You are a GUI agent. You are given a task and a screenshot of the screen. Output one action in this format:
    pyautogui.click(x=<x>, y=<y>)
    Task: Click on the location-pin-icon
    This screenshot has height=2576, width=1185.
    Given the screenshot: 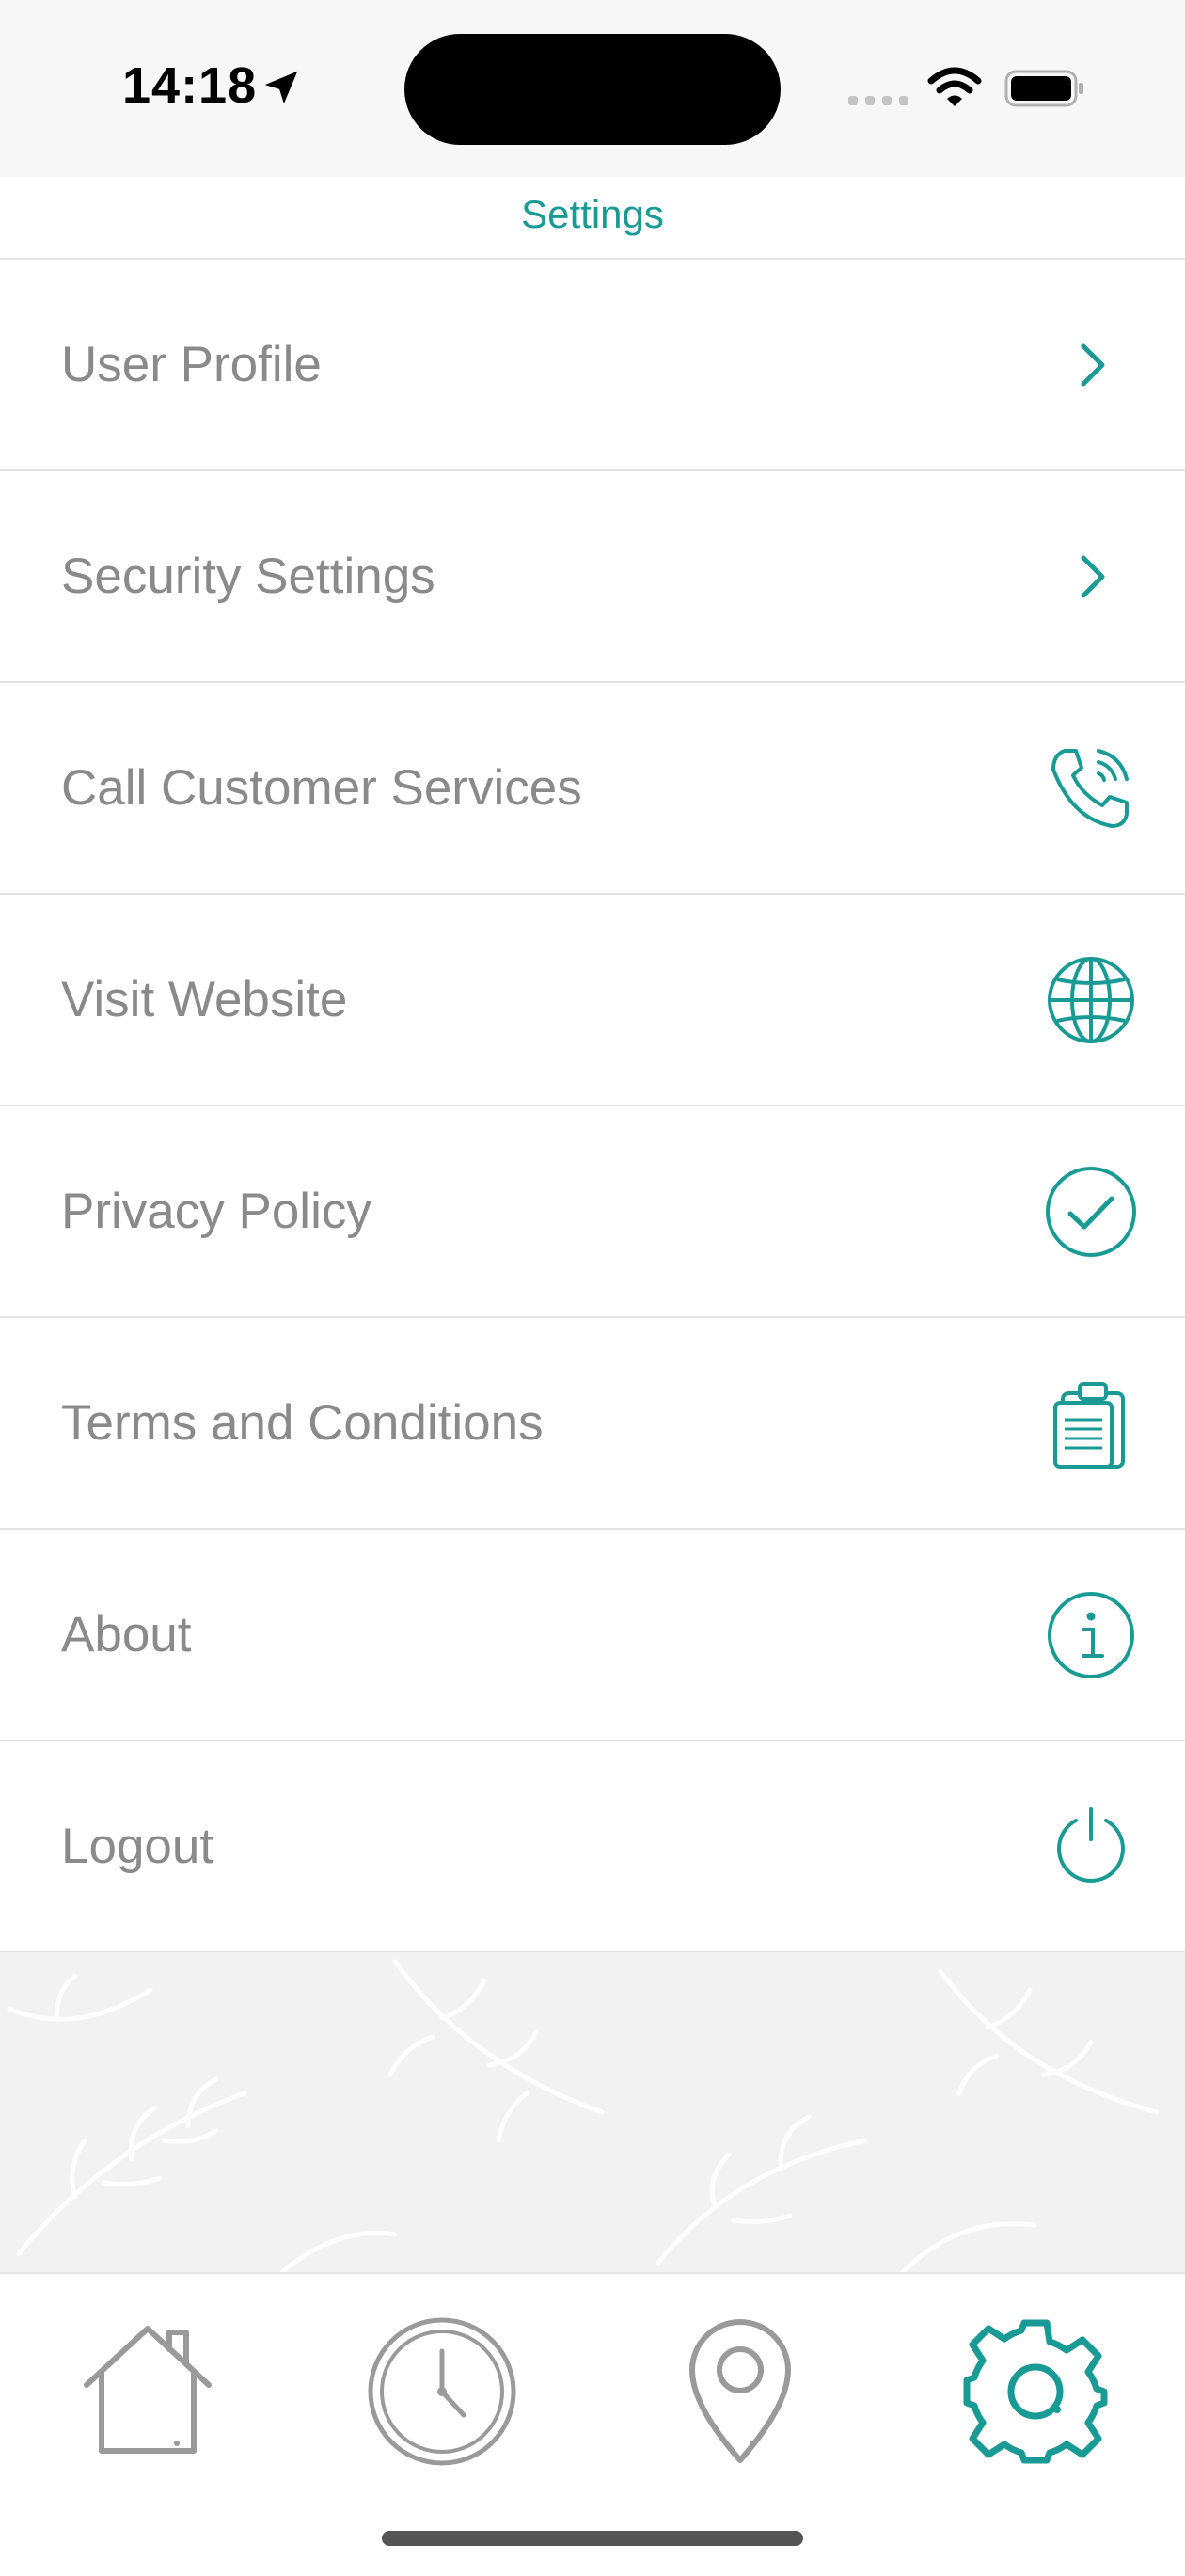 What is the action you would take?
    pyautogui.click(x=740, y=2391)
    